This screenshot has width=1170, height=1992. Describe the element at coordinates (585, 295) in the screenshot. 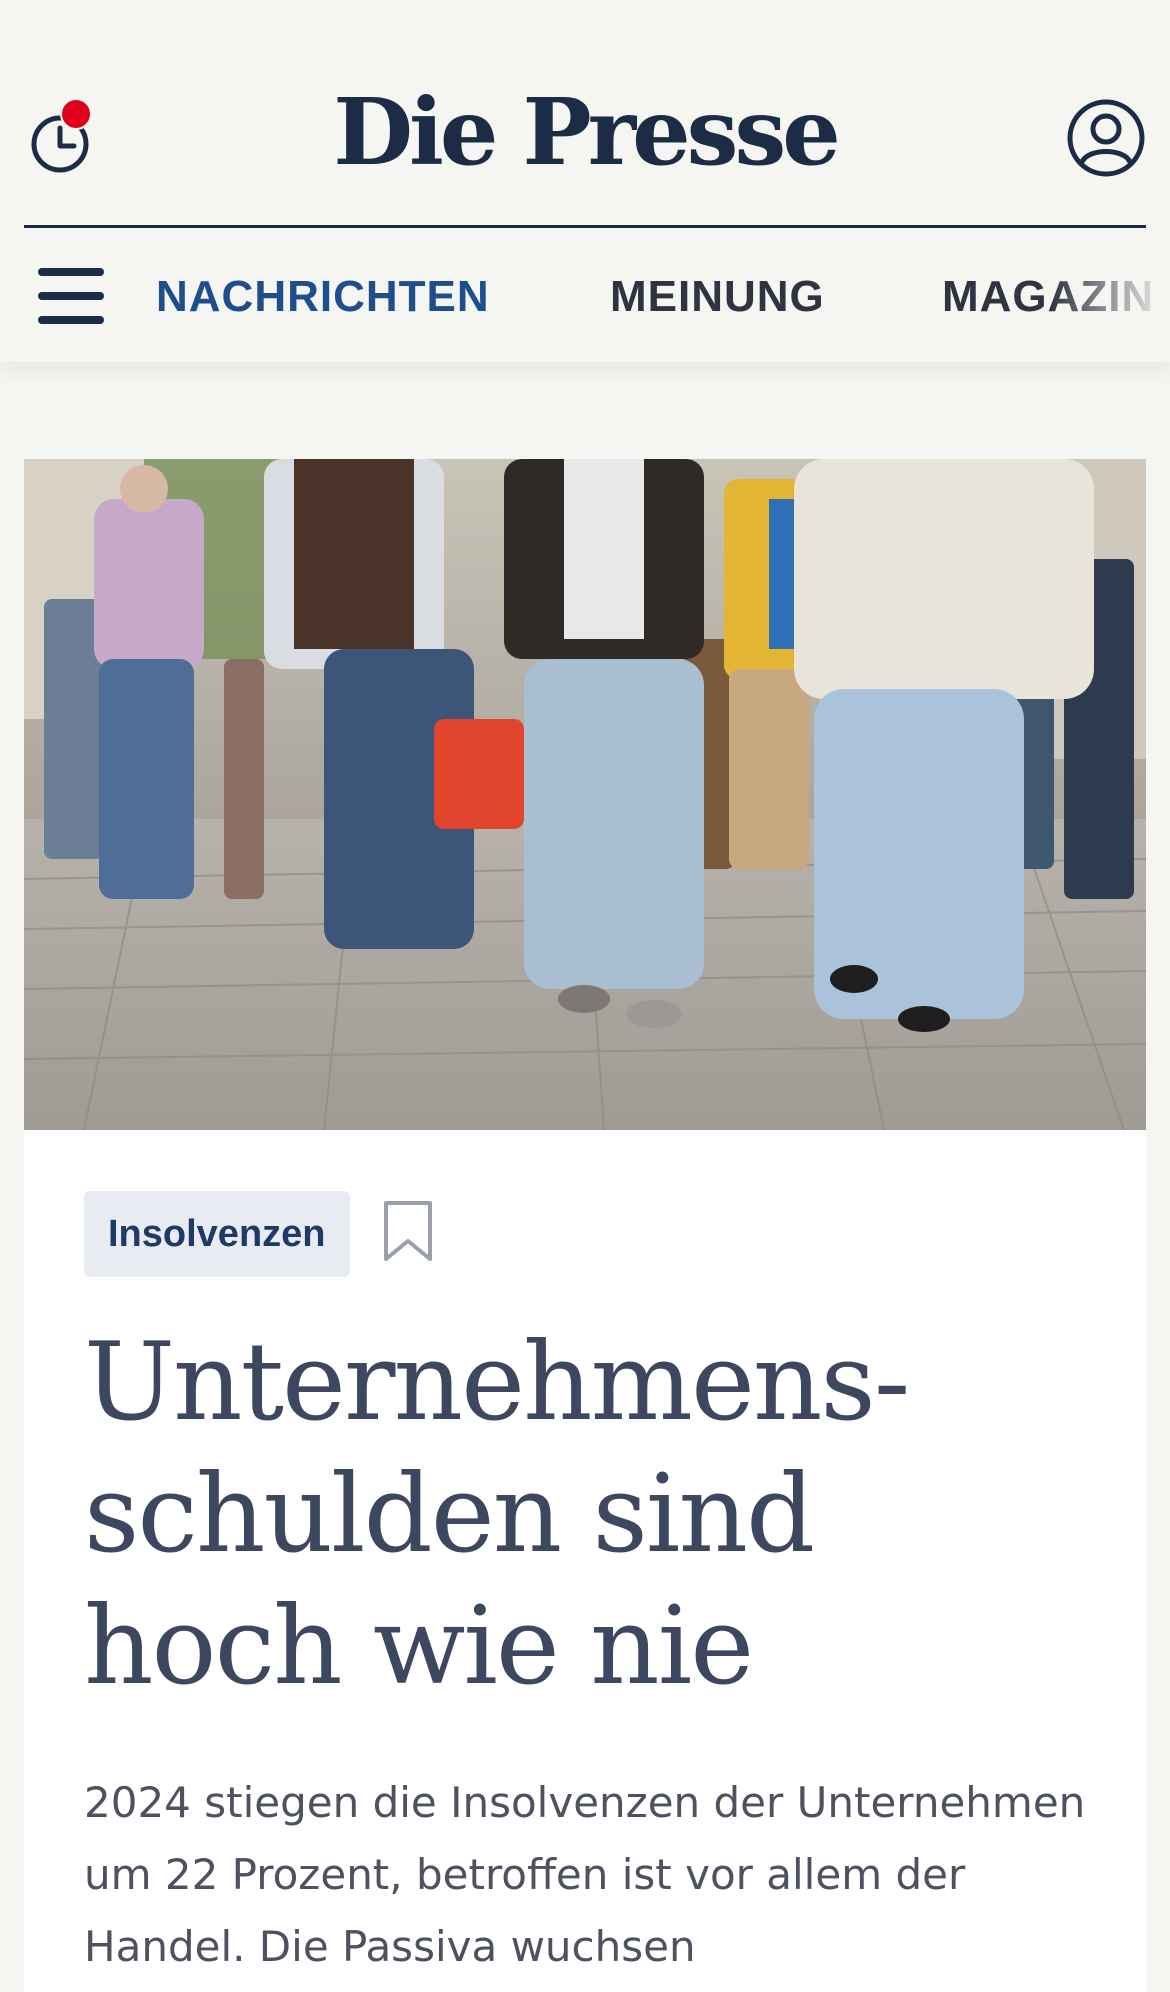

I see `section-nav: NACHRICHTEN MEINUNG MAGAZIN` at that location.